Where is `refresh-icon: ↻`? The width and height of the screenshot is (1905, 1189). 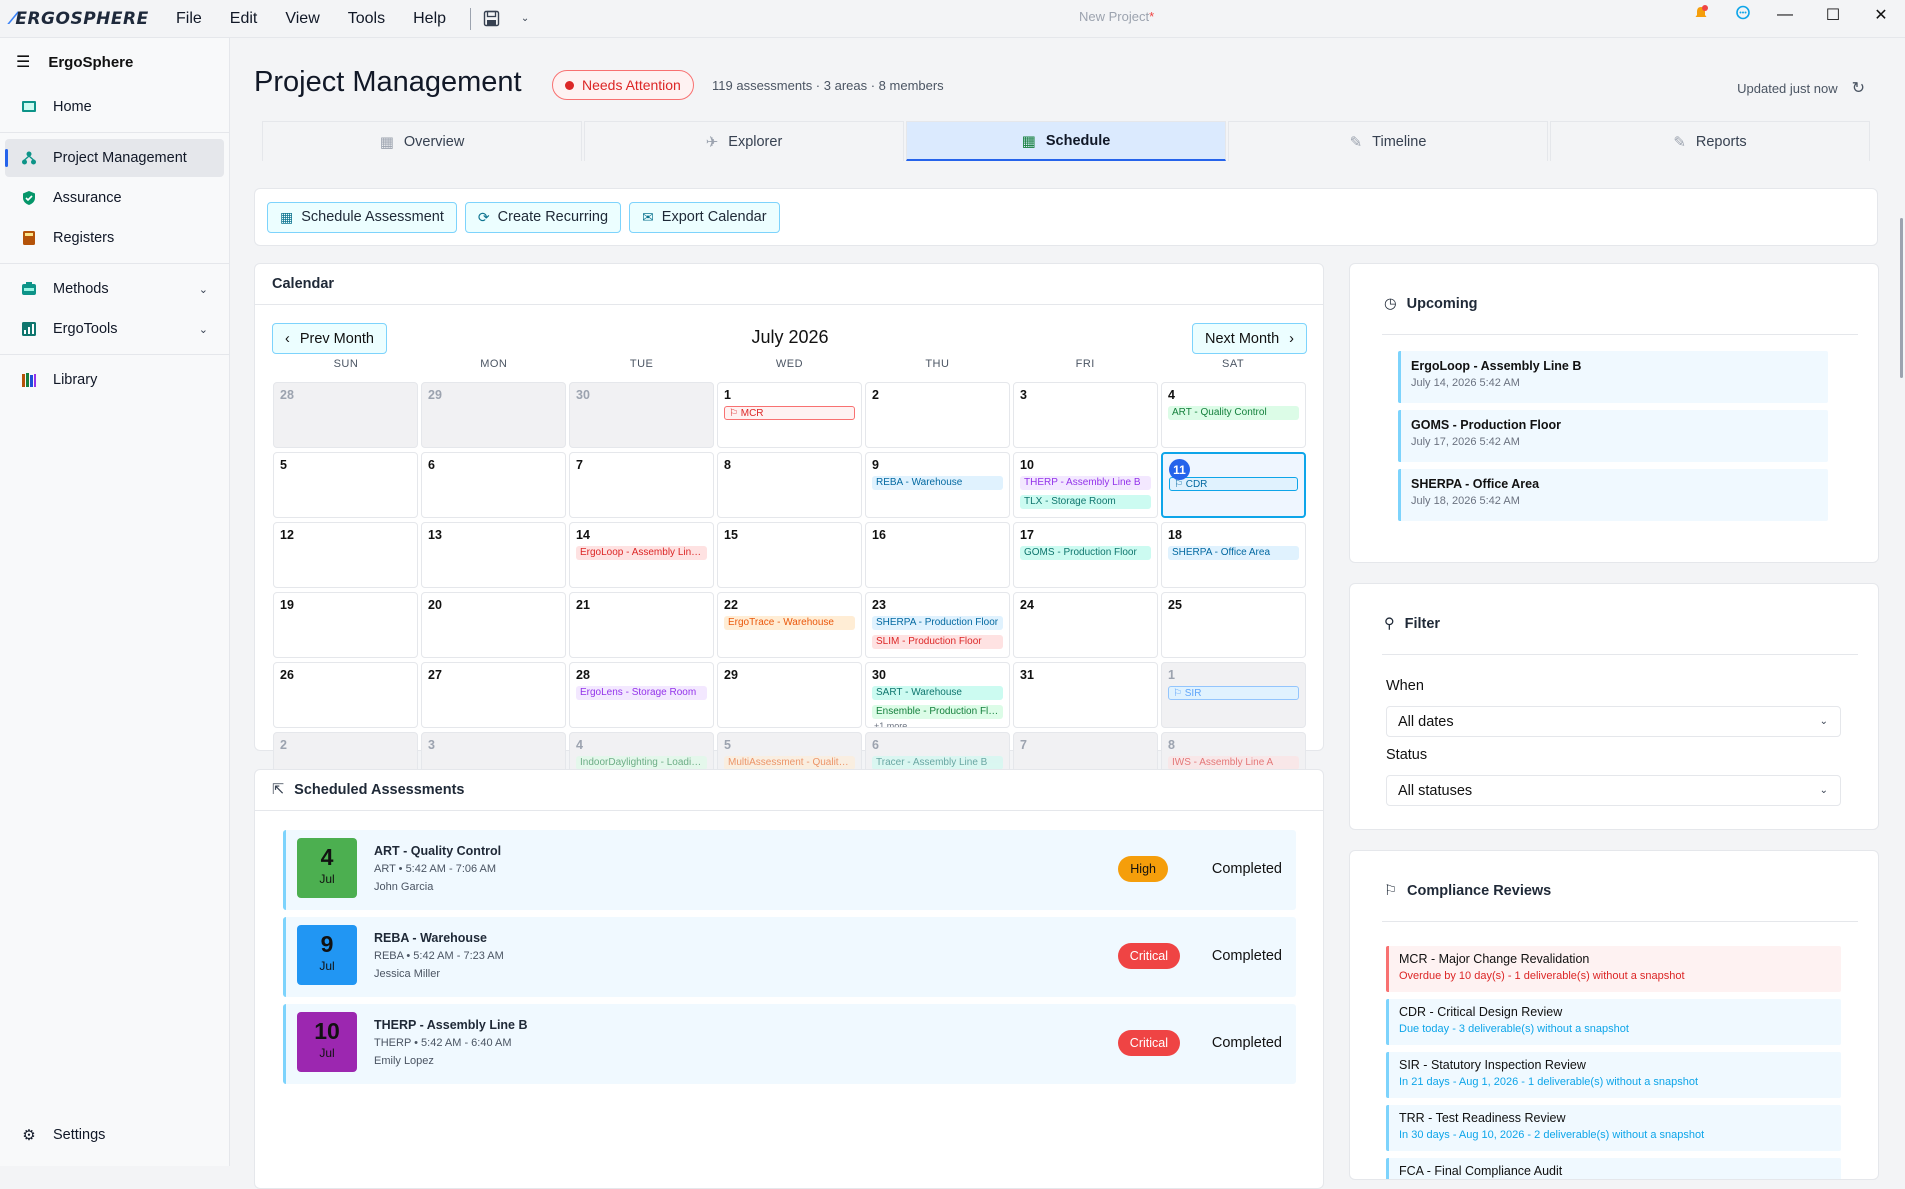
refresh-icon: ↻ is located at coordinates (1858, 88).